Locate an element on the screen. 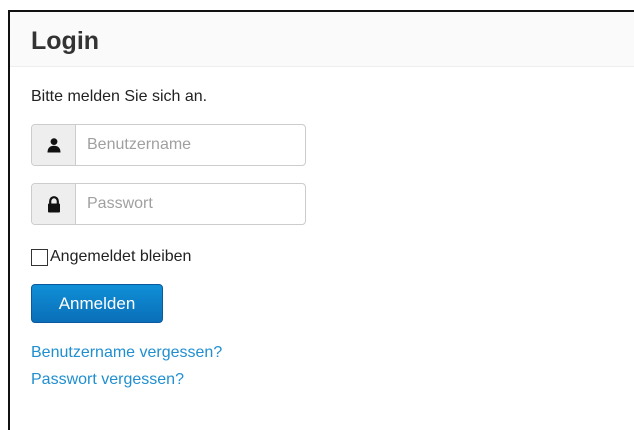  remember-me-checkbox is located at coordinates (39, 257).